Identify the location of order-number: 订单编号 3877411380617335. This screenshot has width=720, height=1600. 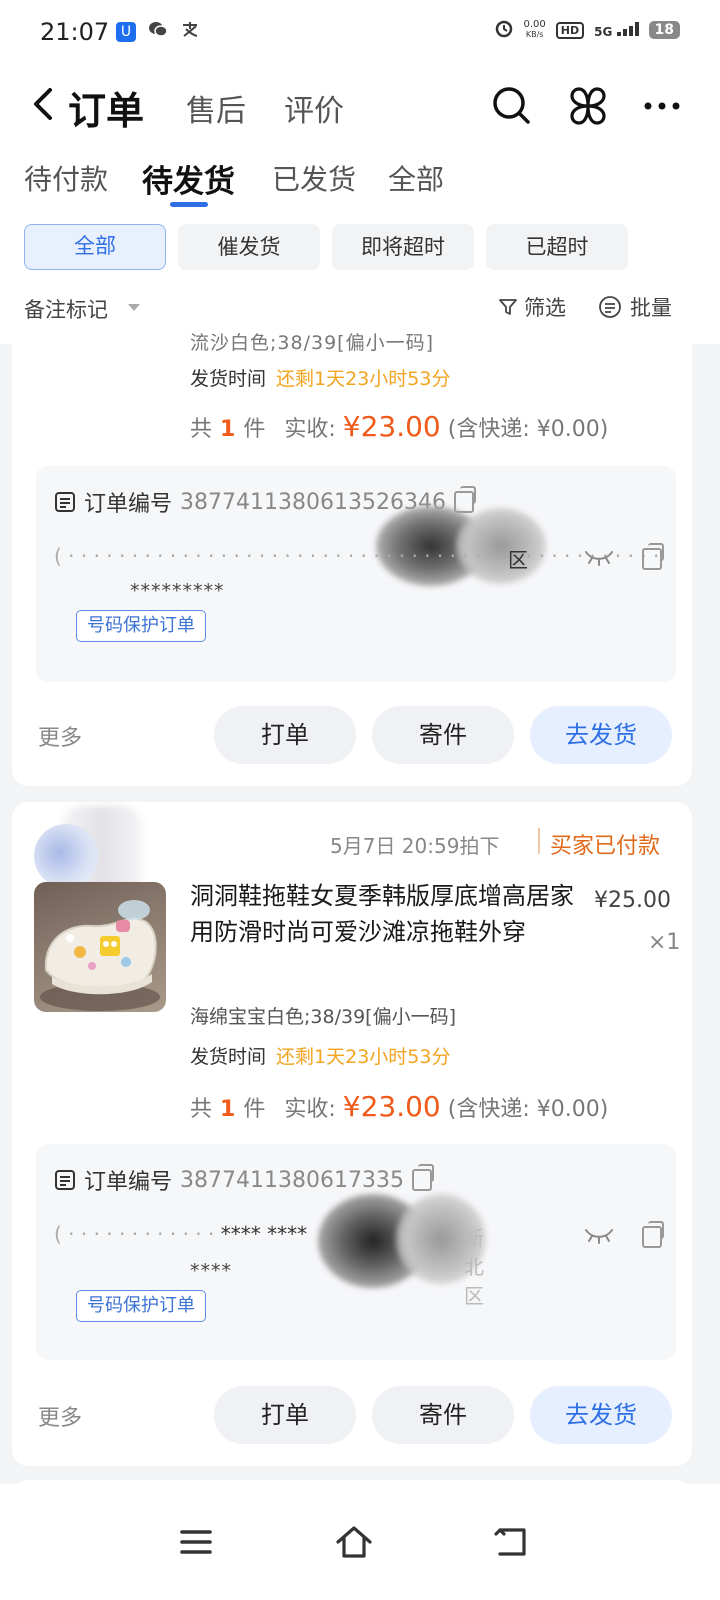
(244, 1180).